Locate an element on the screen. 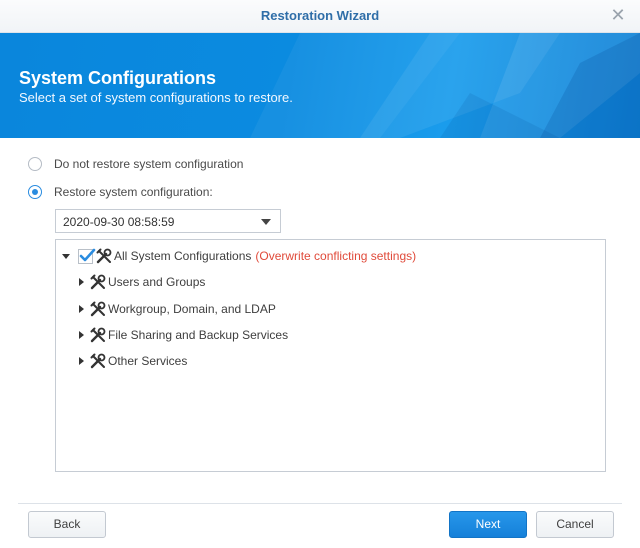 This screenshot has height=548, width=640. tree-node-users-groups: Users and Groups is located at coordinates (142, 282).